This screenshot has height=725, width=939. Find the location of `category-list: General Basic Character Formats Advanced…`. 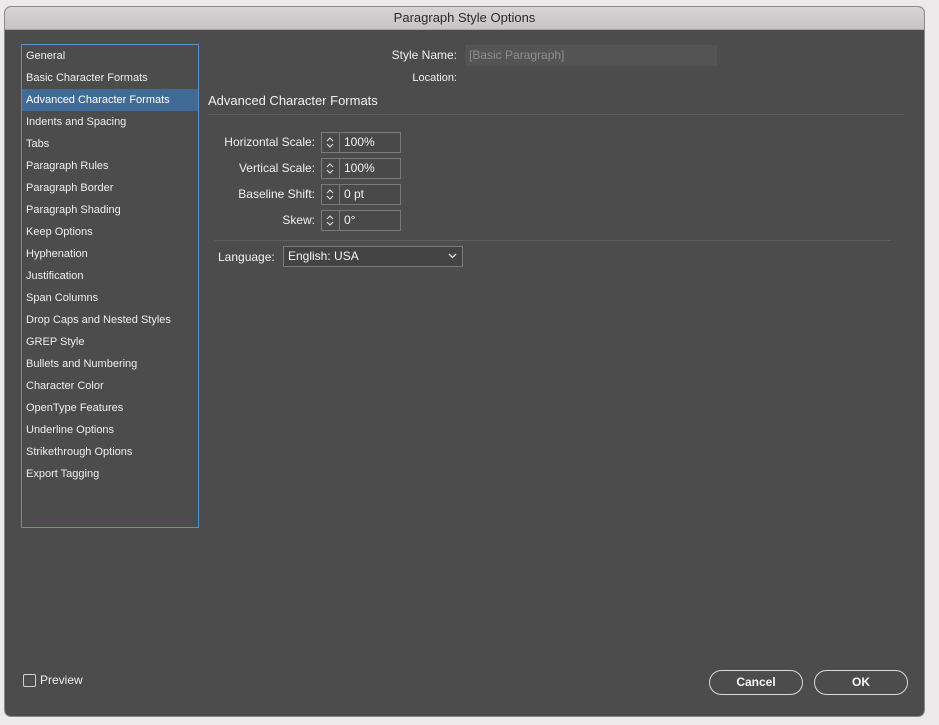

category-list: General Basic Character Formats Advanced… is located at coordinates (110, 286).